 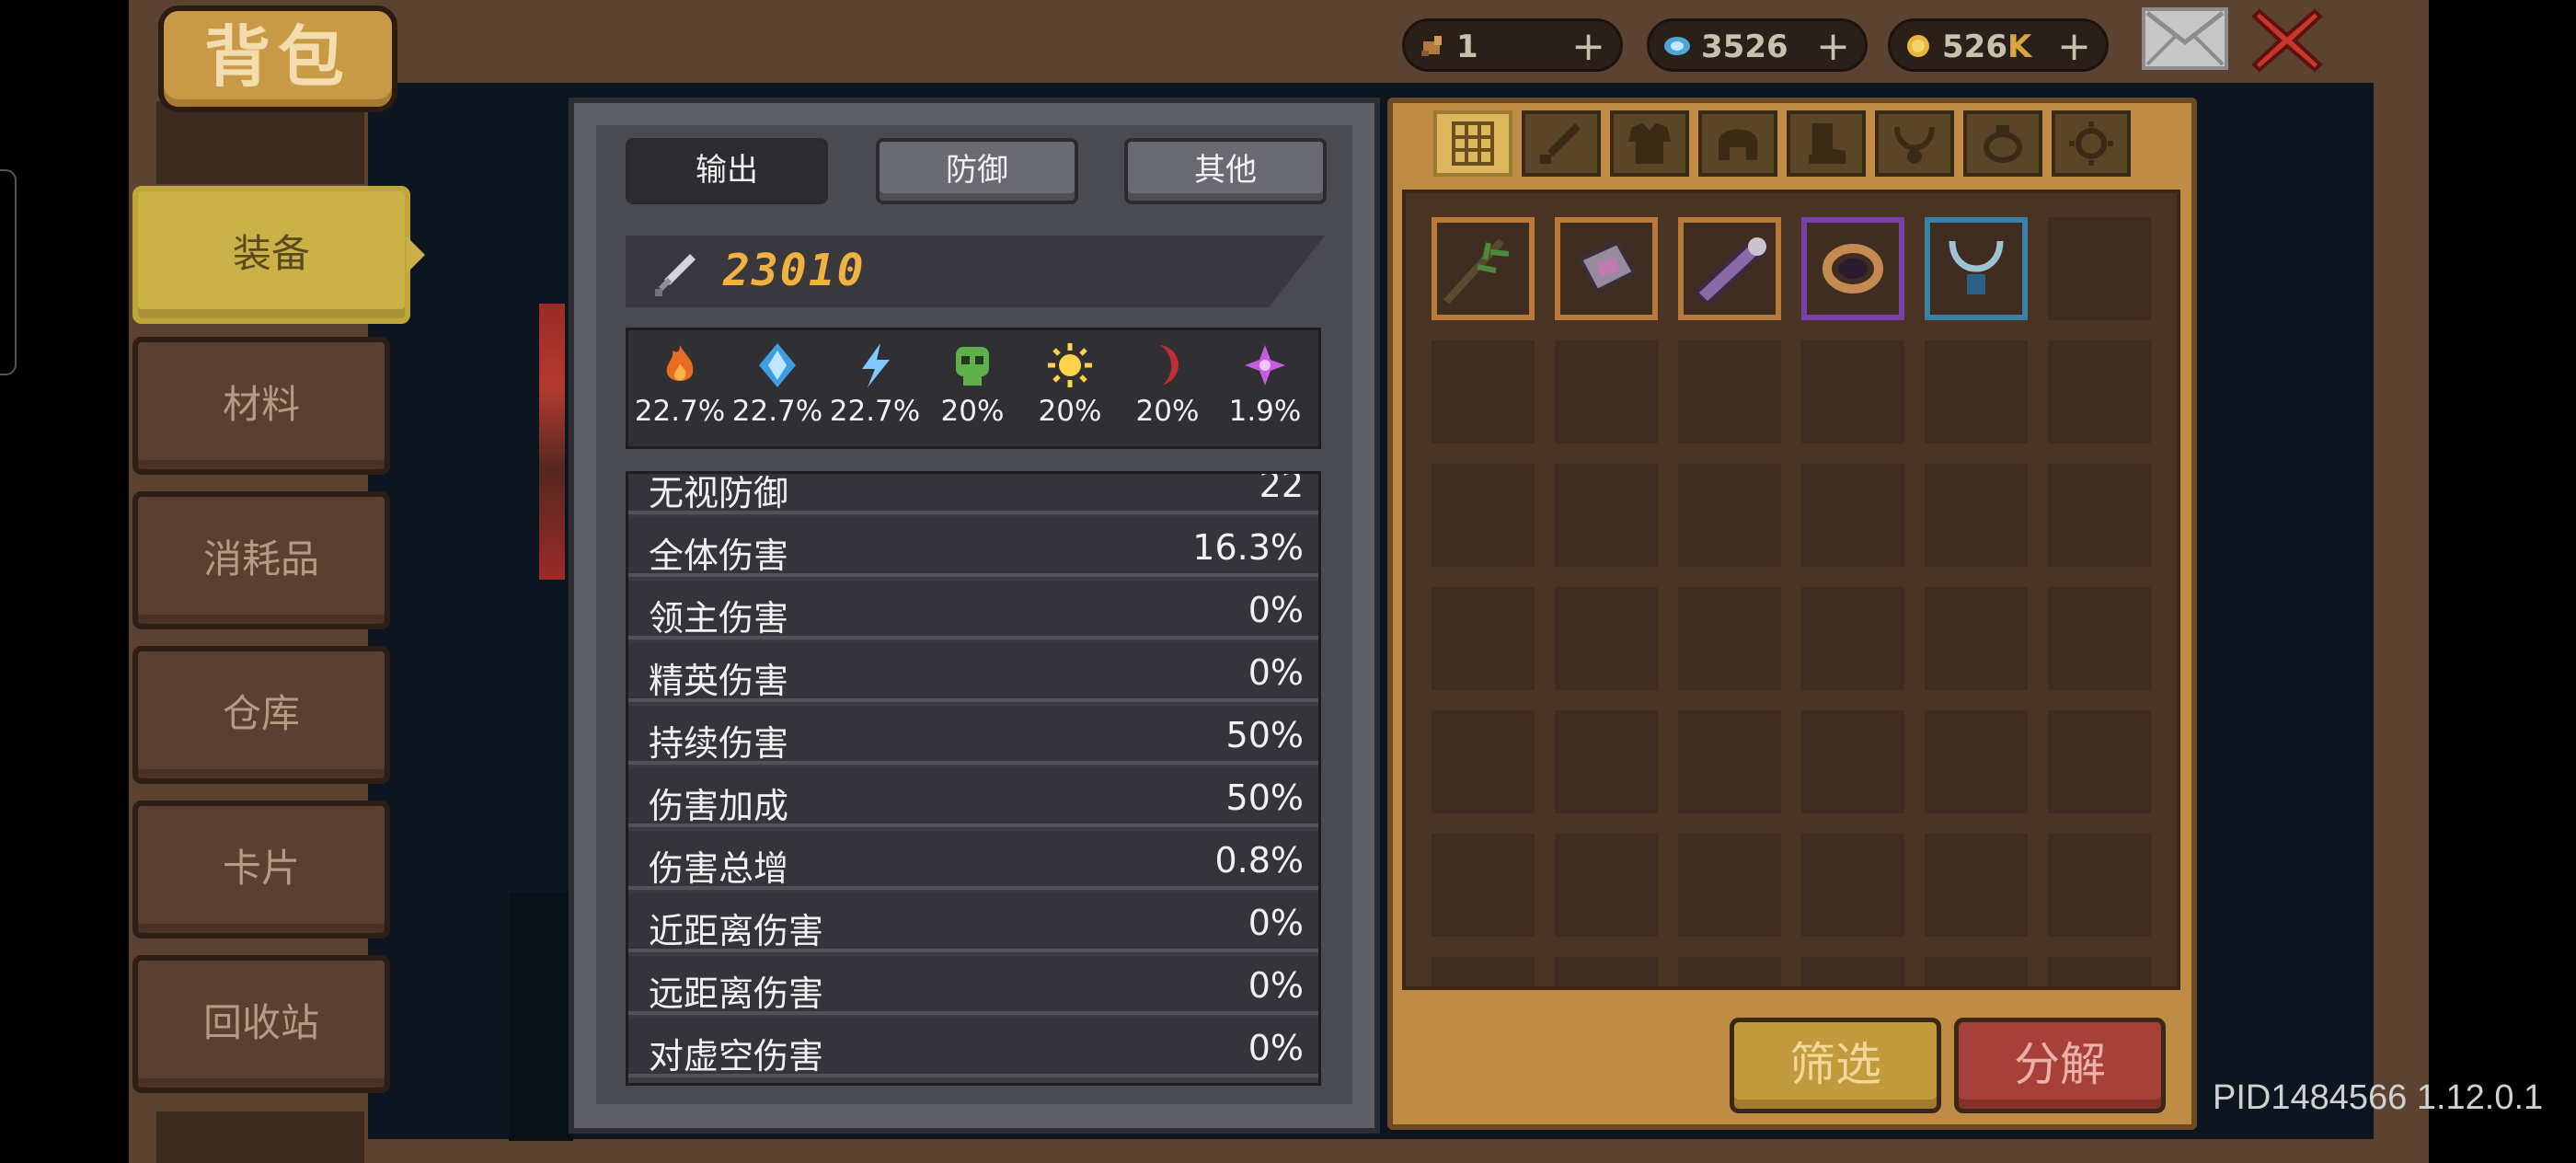 I want to click on category-tab-necklace, so click(x=1914, y=143).